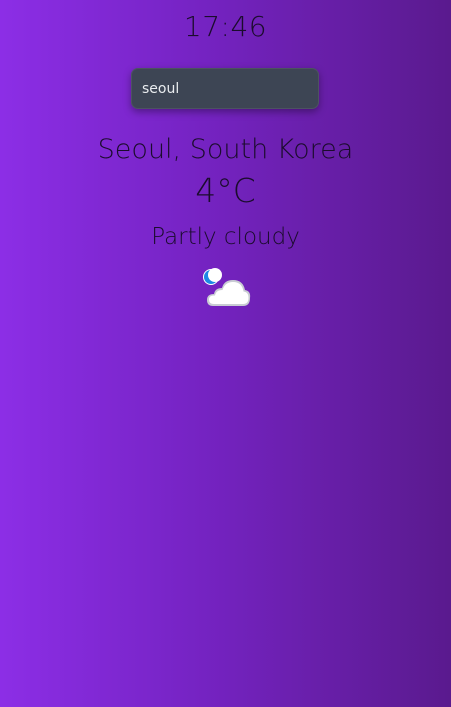  I want to click on temperature: 4°C, so click(225, 190).